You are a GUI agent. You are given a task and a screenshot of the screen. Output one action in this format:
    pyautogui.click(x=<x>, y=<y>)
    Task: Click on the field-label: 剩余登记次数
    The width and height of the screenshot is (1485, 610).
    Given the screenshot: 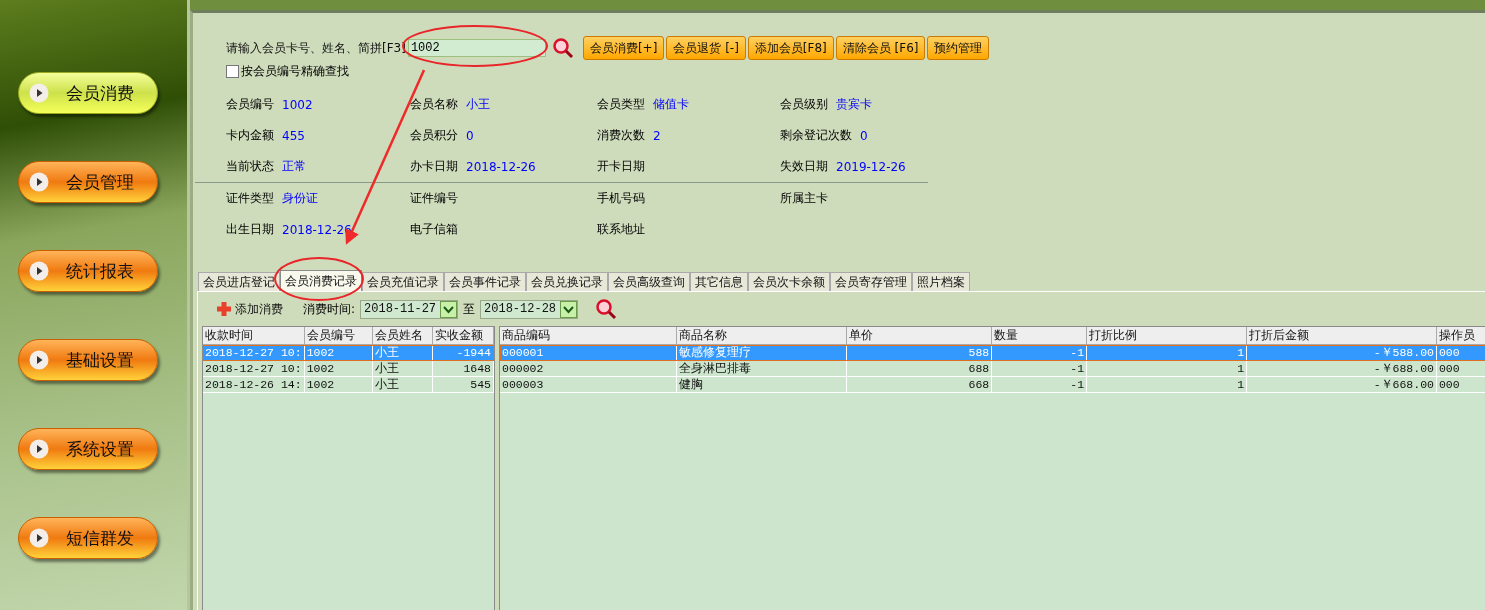 What is the action you would take?
    pyautogui.click(x=816, y=135)
    